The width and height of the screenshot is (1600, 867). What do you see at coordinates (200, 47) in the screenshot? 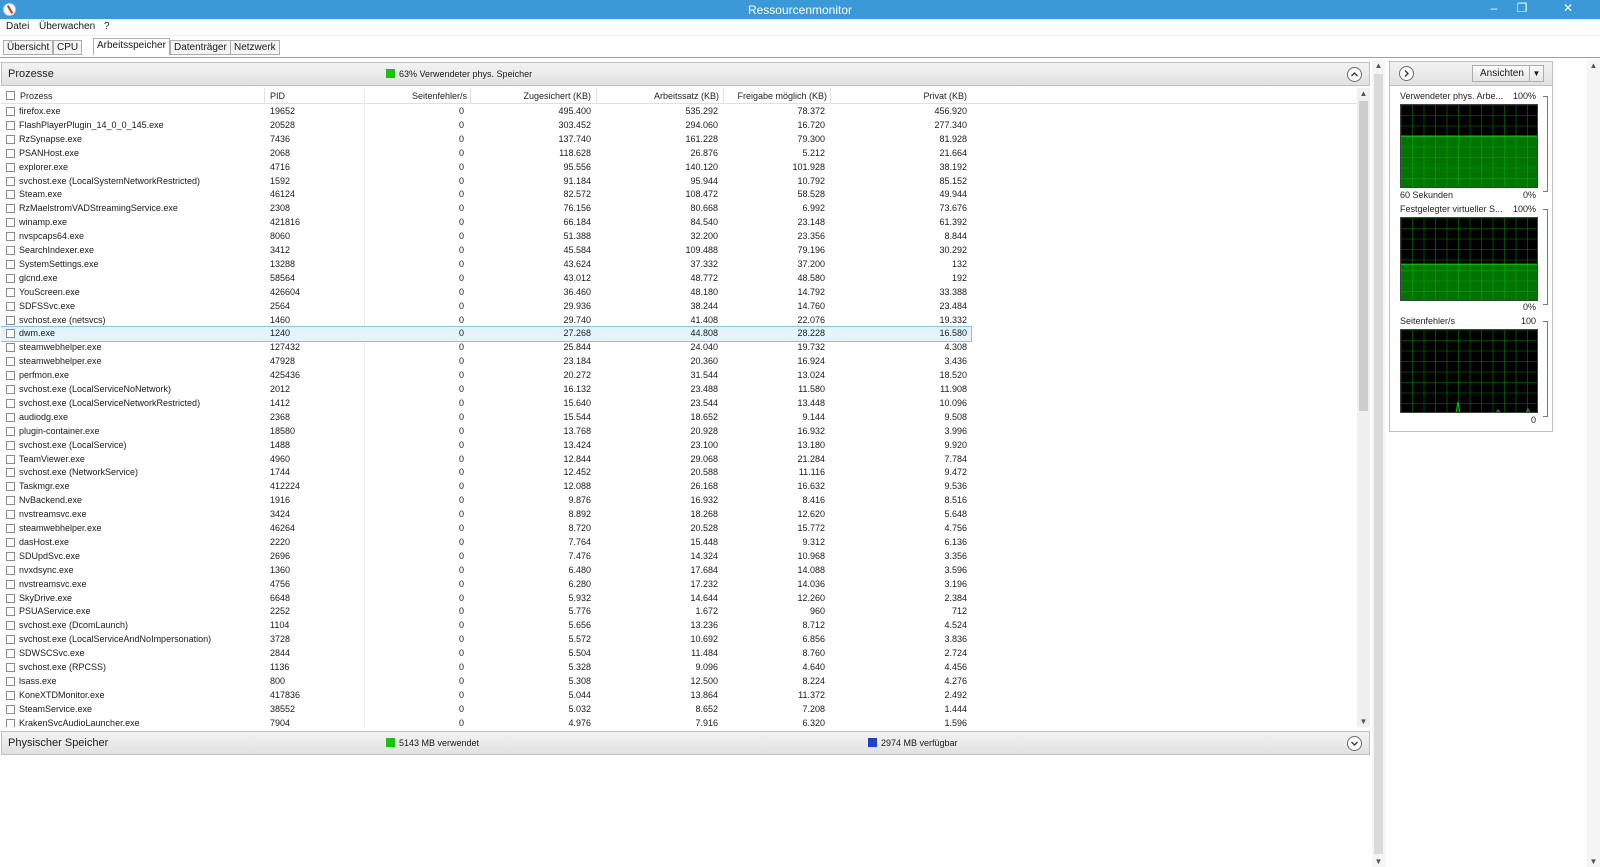
I see `tab-datentraeger: Datenträger` at bounding box center [200, 47].